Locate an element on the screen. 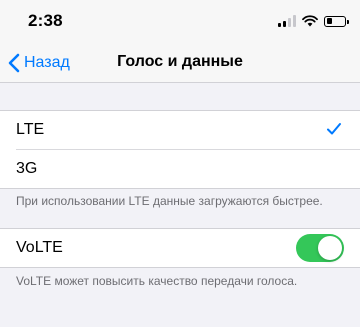 The height and width of the screenshot is (327, 360). status-icons is located at coordinates (313, 21).